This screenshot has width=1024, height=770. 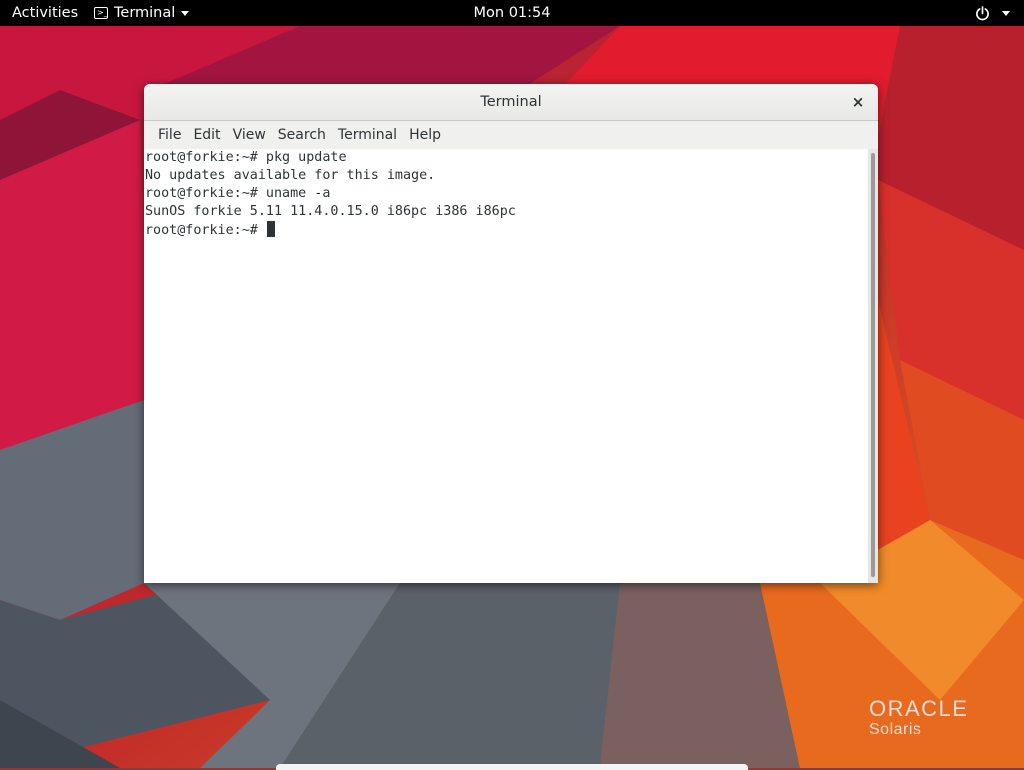 I want to click on close-icon: ×, so click(x=858, y=102).